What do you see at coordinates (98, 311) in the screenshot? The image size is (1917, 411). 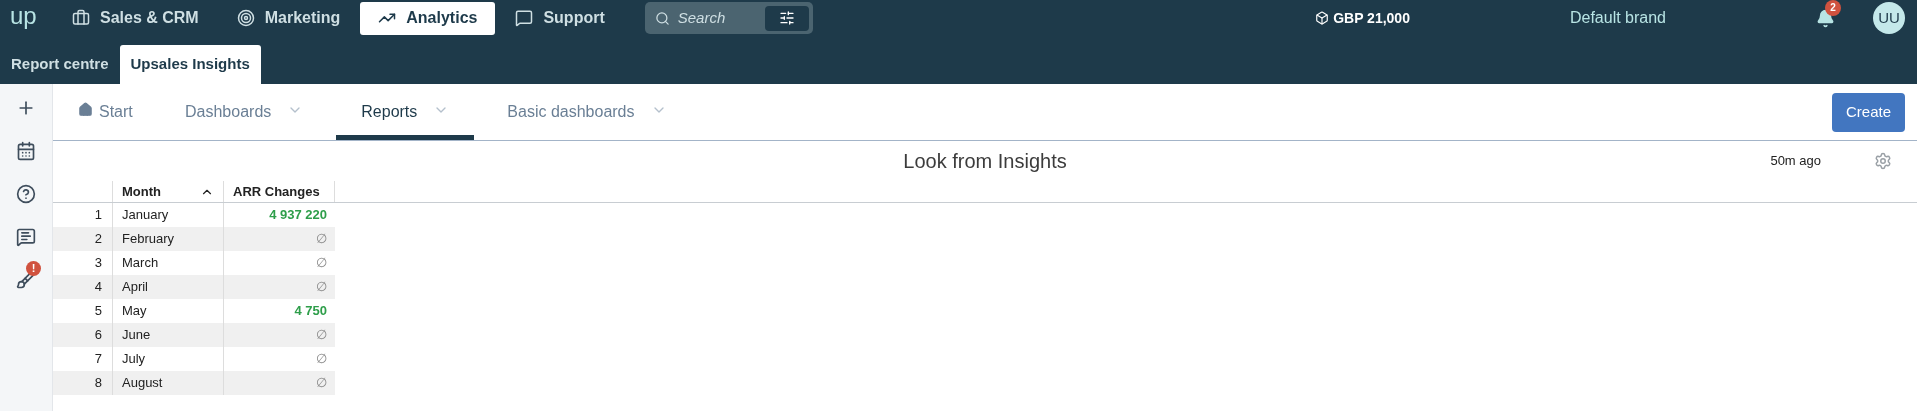 I see `row-number: 5` at bounding box center [98, 311].